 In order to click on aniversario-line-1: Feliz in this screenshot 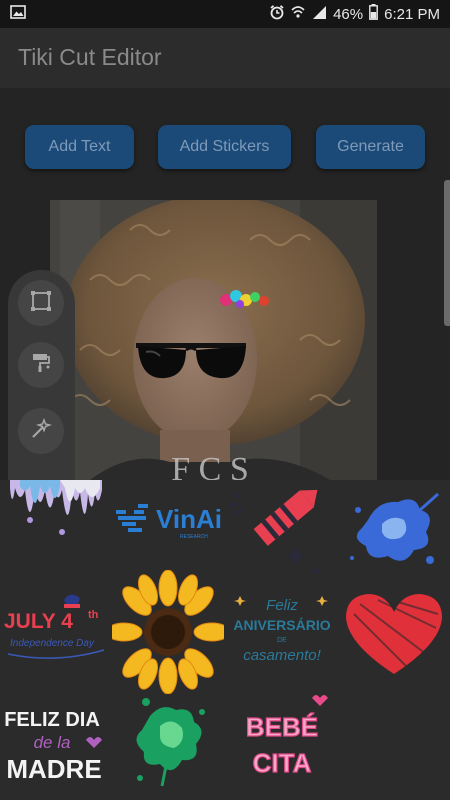, I will do `click(282, 605)`.